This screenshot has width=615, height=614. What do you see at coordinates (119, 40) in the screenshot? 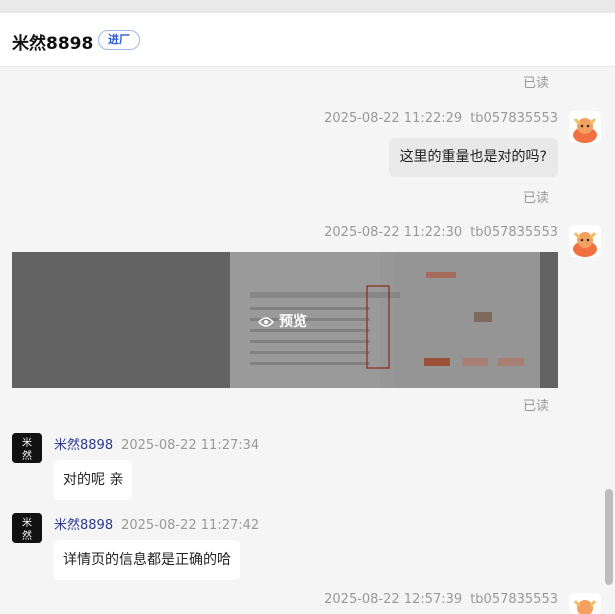
I see `status-badge: 进厂` at bounding box center [119, 40].